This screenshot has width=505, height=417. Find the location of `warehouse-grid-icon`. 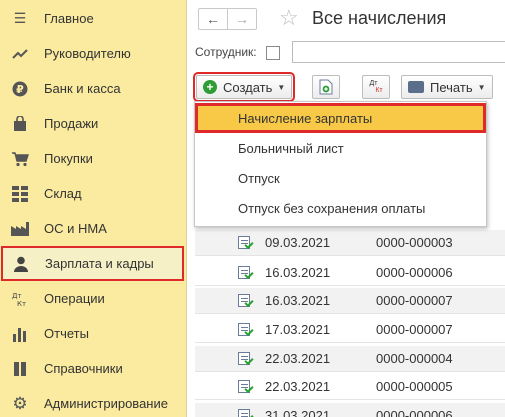

warehouse-grid-icon is located at coordinates (20, 194).